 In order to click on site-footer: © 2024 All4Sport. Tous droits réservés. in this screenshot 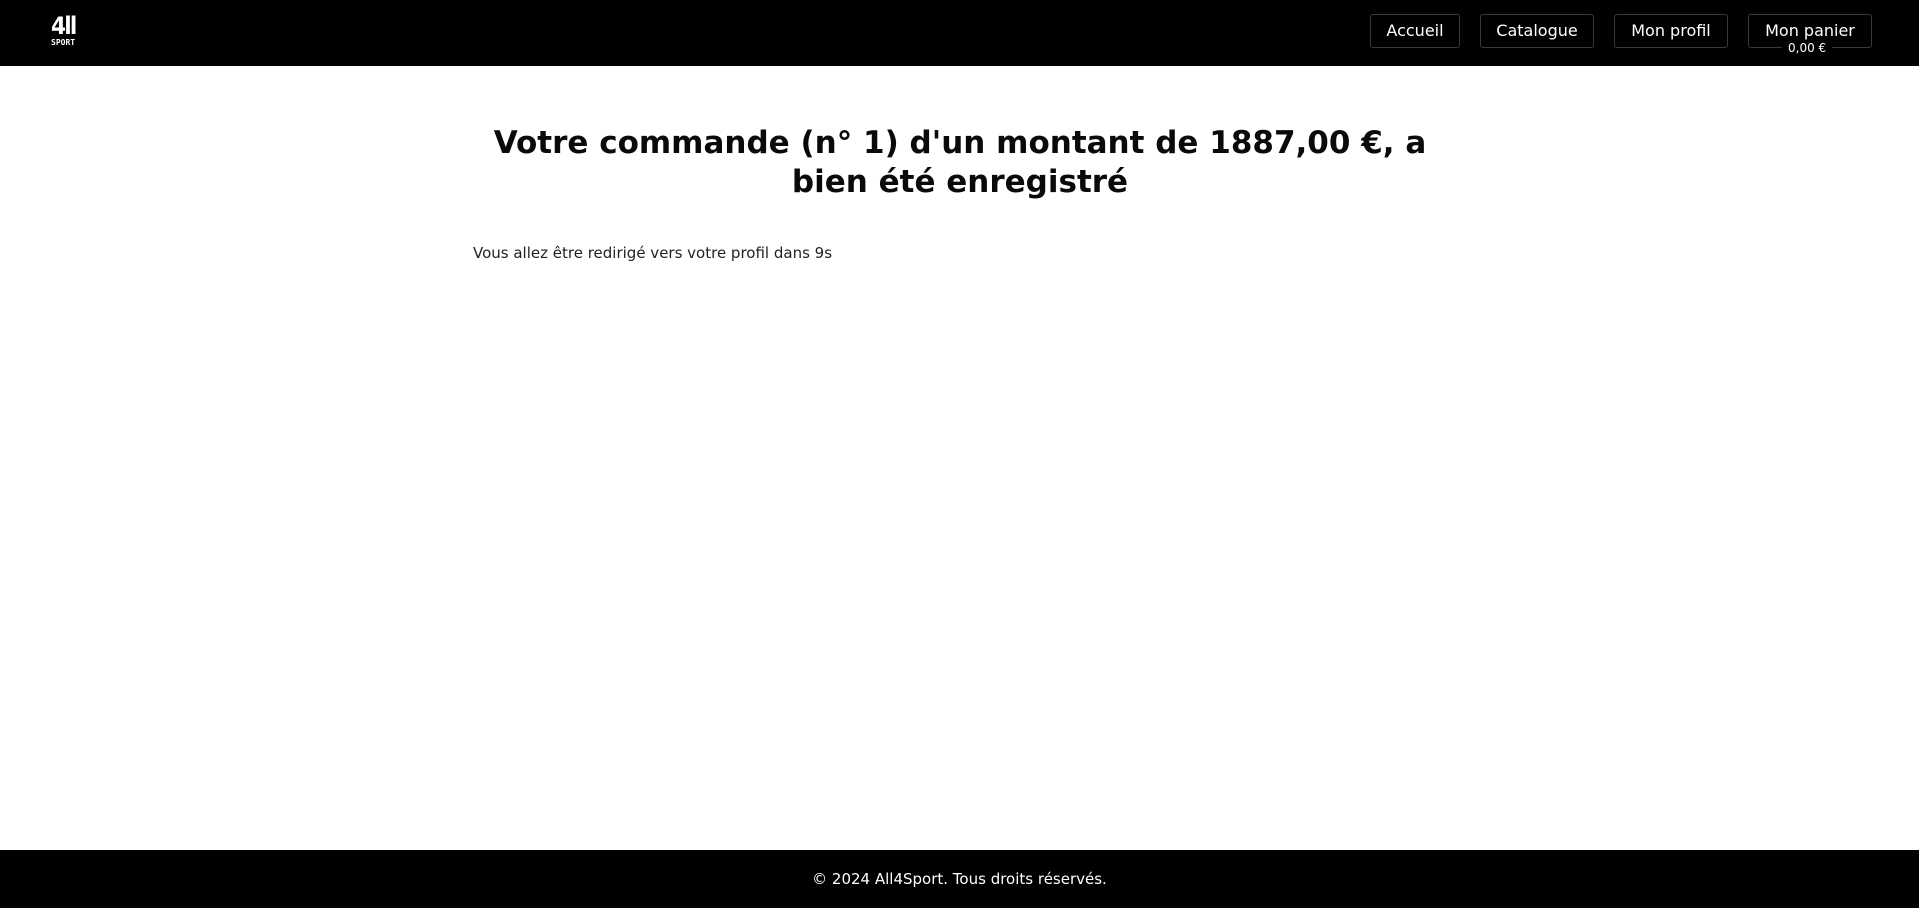, I will do `click(959, 879)`.